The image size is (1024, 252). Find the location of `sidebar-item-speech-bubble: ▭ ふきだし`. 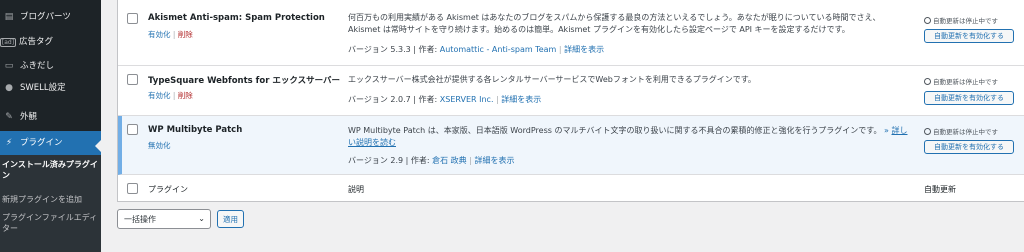

sidebar-item-speech-bubble: ▭ ふきだし is located at coordinates (50, 66).